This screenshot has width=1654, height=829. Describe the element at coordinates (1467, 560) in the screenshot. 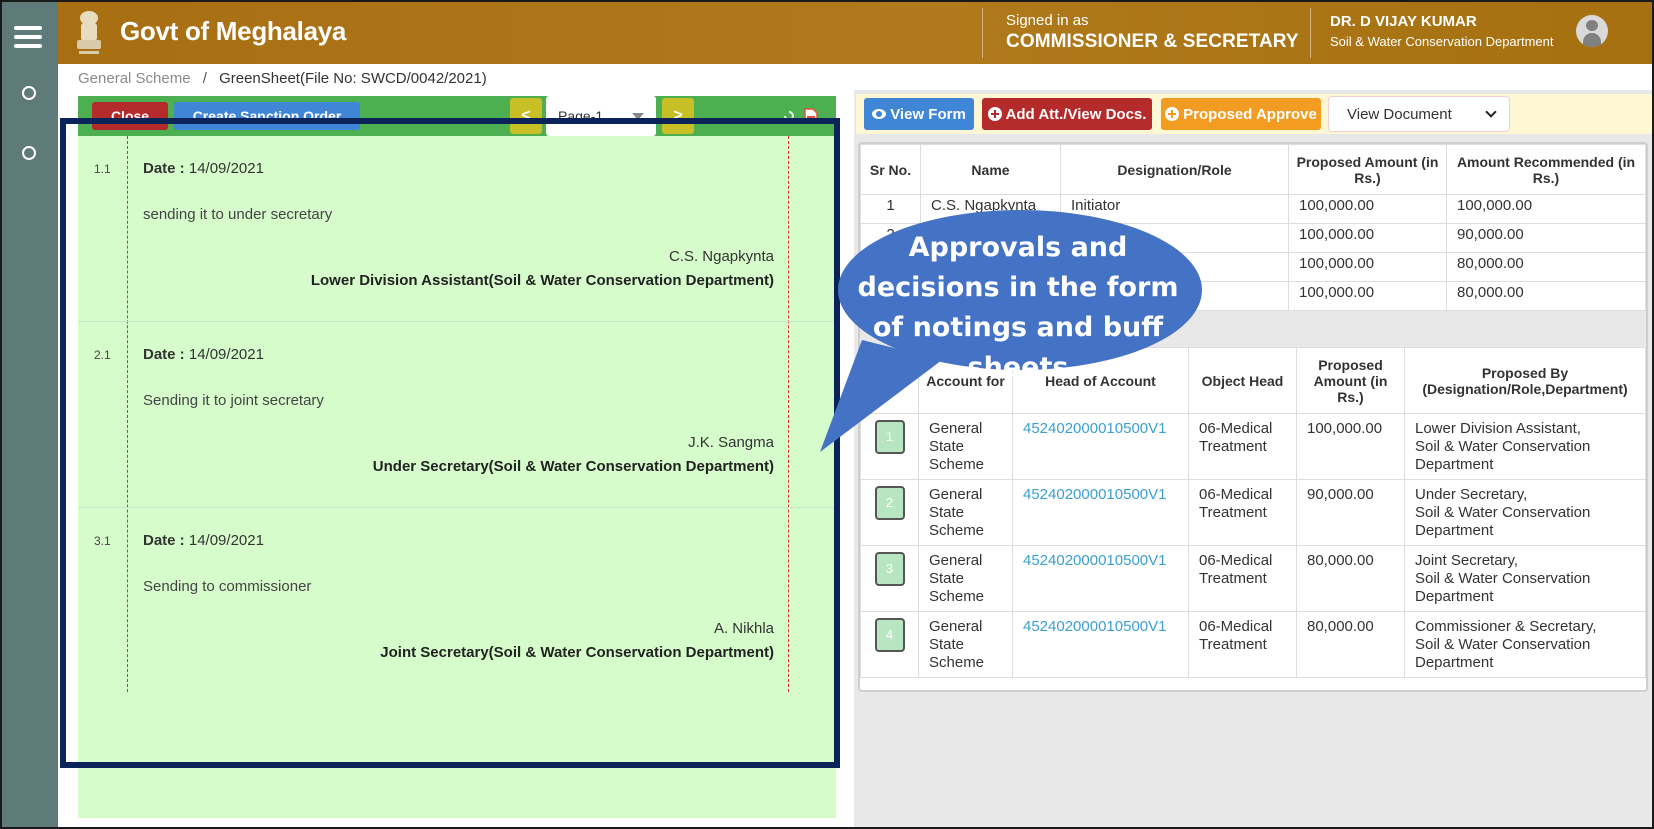

I see `proposed-by-role: Joint Secretary,` at that location.